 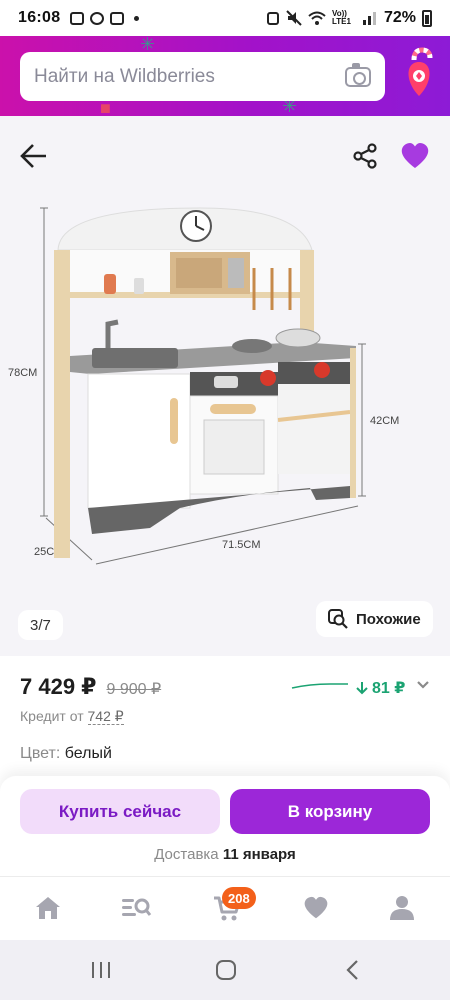 I want to click on profile-icon, so click(x=402, y=908).